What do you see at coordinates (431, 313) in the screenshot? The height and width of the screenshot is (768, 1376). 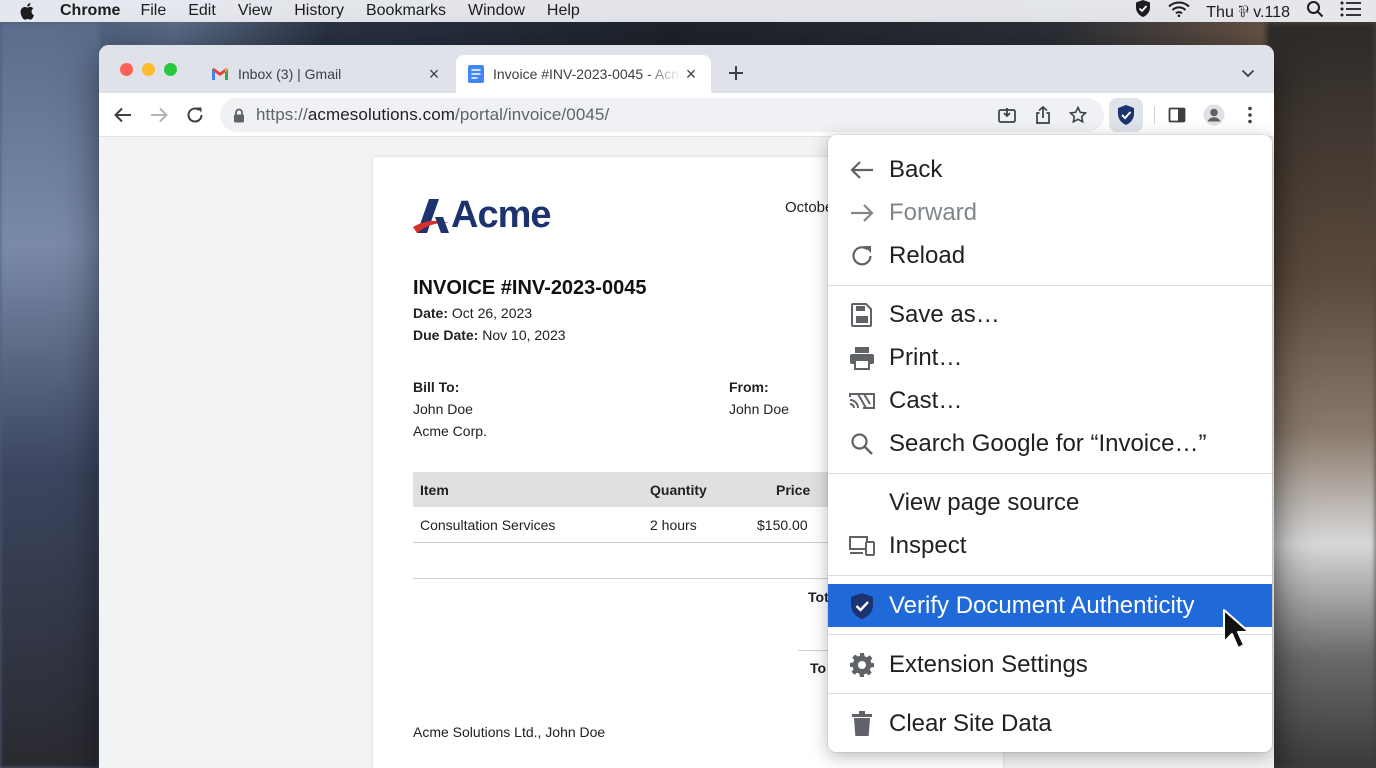 I see `date-label: Date:` at bounding box center [431, 313].